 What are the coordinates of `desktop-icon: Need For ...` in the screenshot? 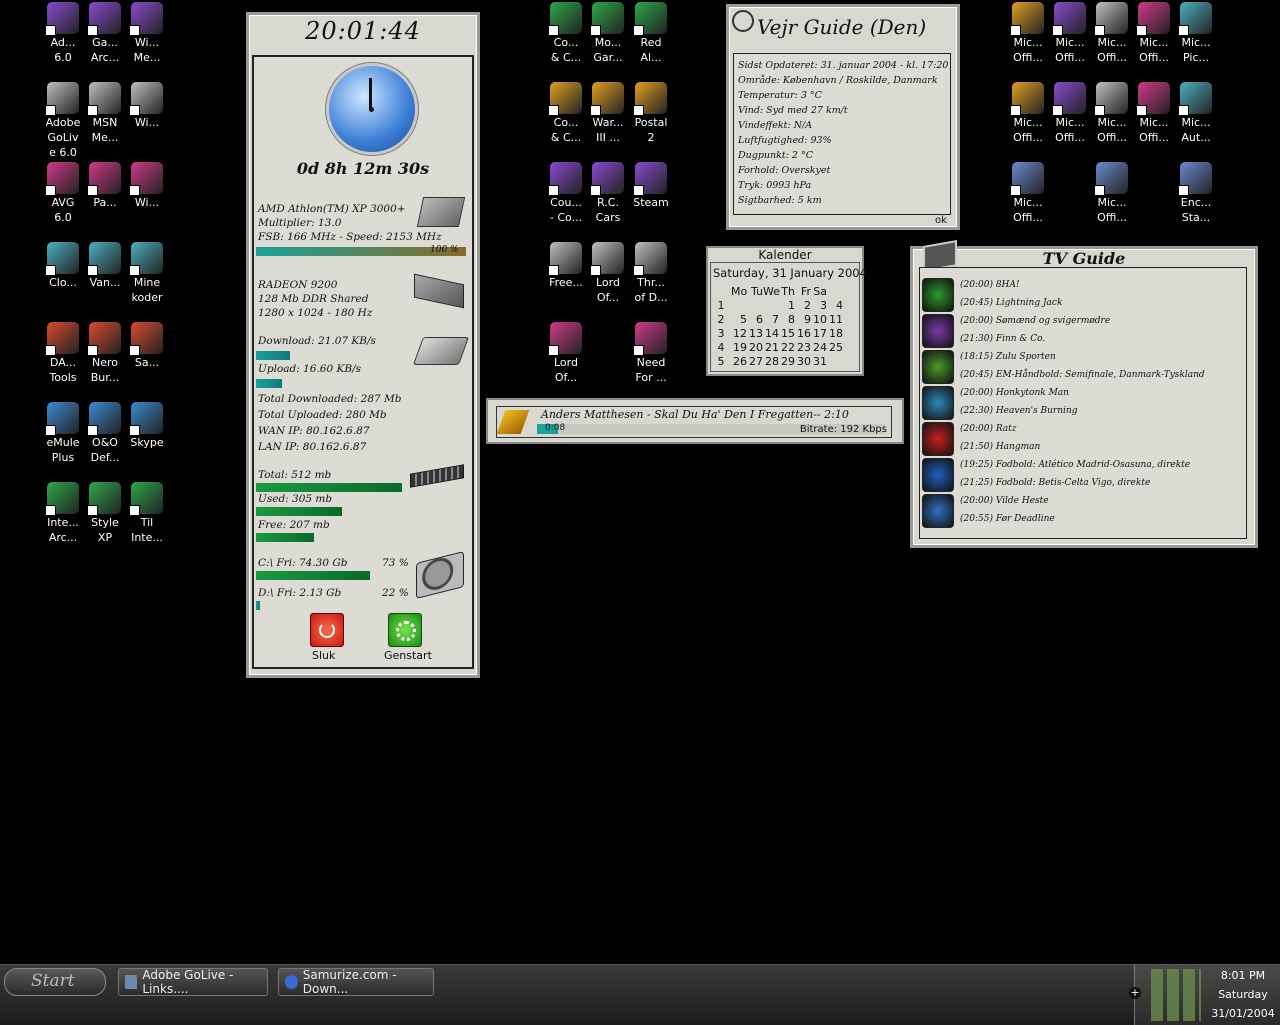 It's located at (651, 353).